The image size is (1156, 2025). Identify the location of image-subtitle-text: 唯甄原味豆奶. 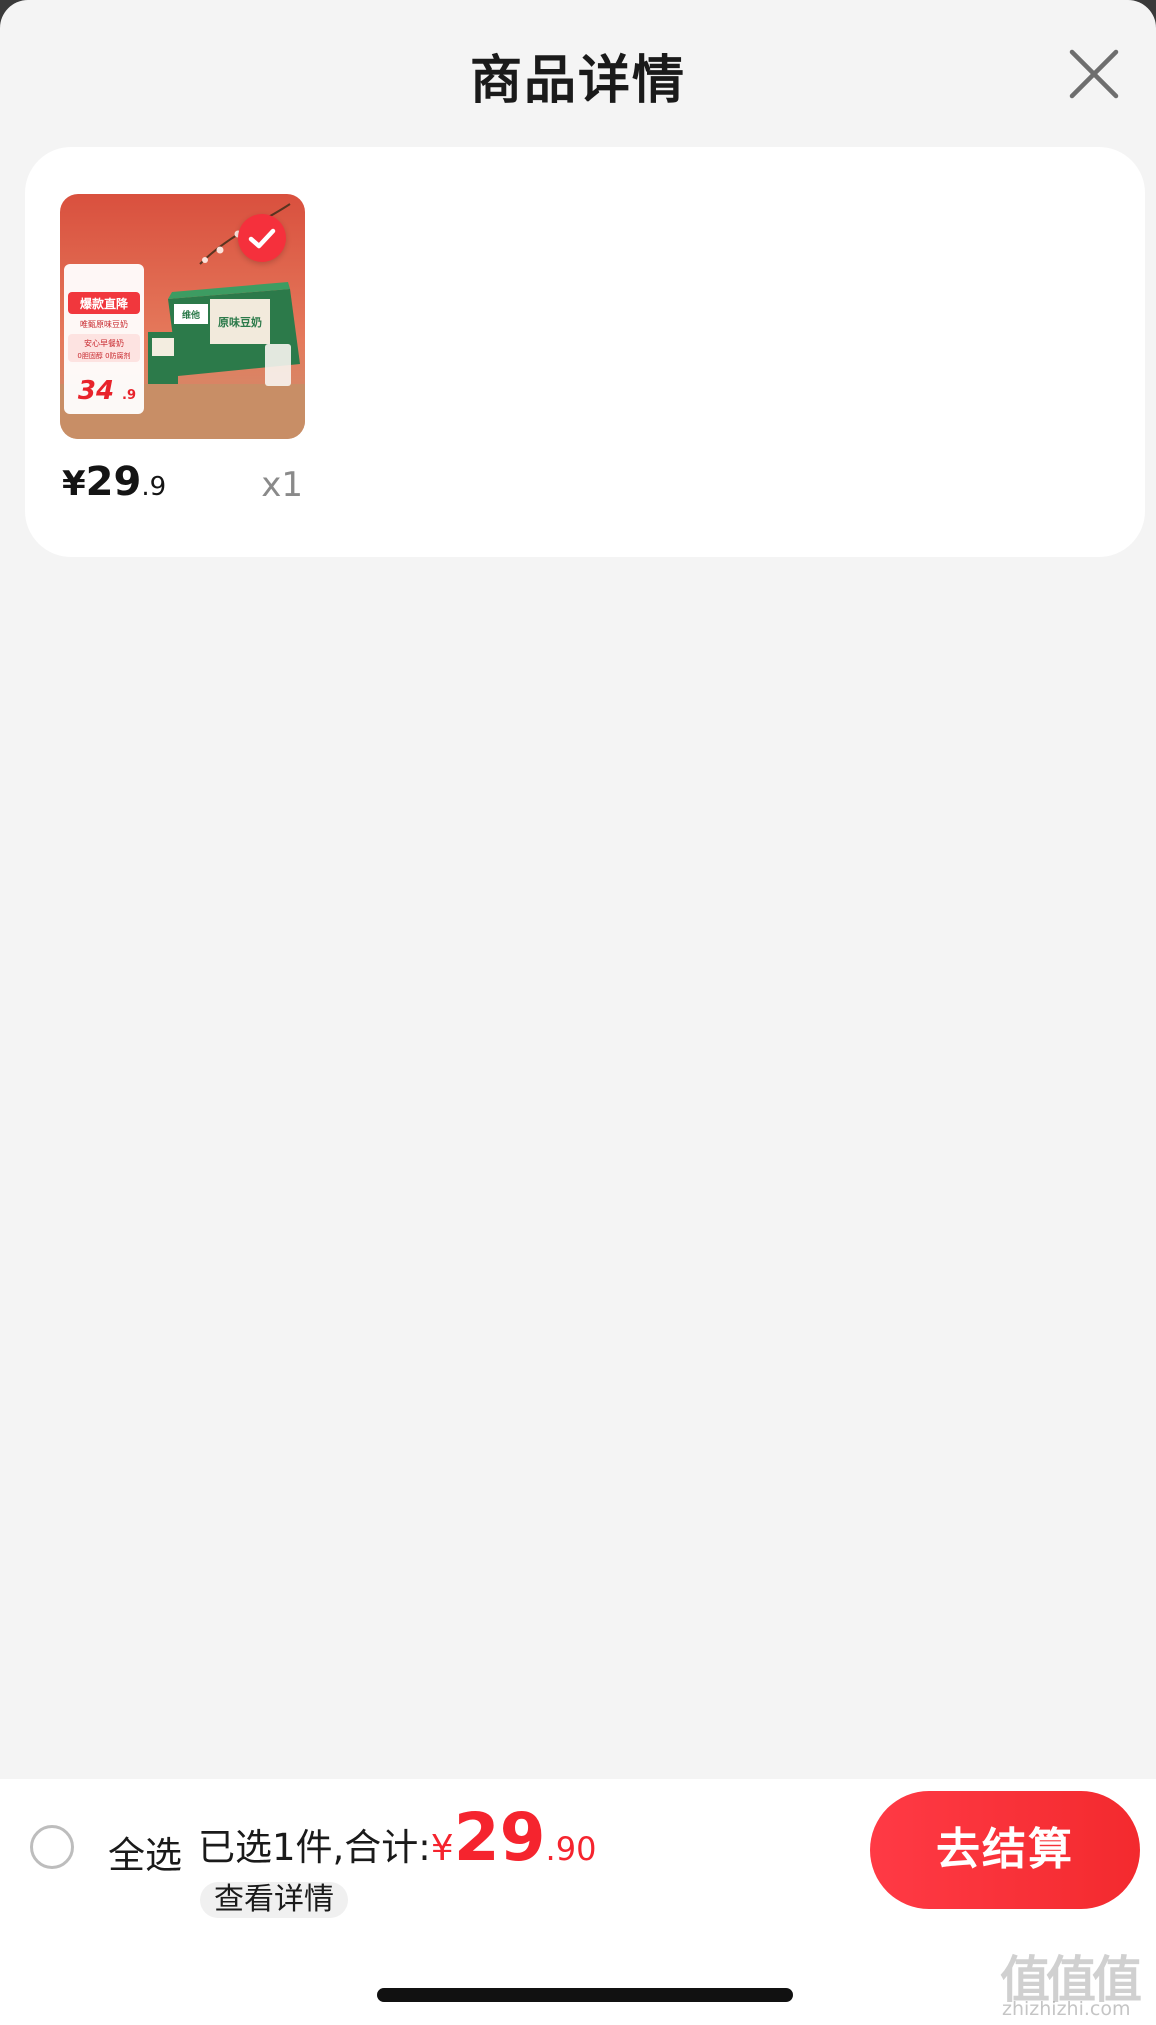
(104, 324).